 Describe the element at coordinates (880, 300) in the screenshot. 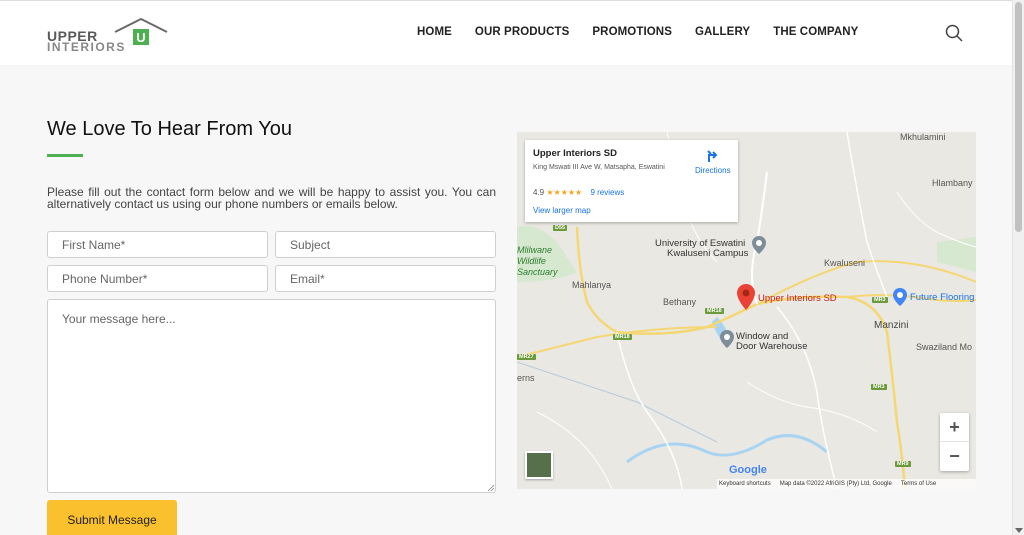

I see `road-shield-mr3-a: MR3` at that location.